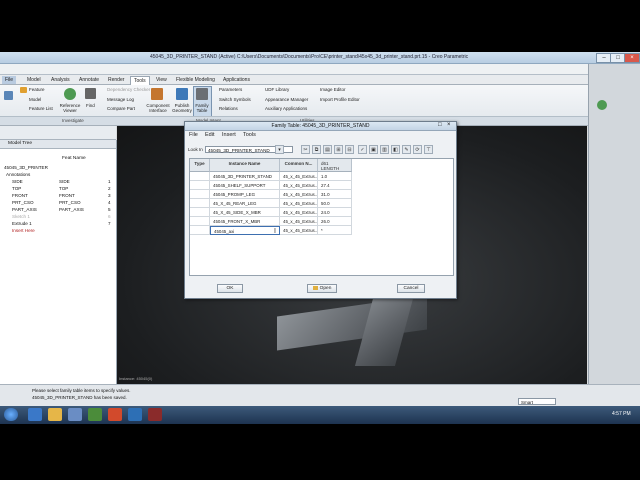 The width and height of the screenshot is (640, 480). I want to click on tab-applications: Applications, so click(236, 80).